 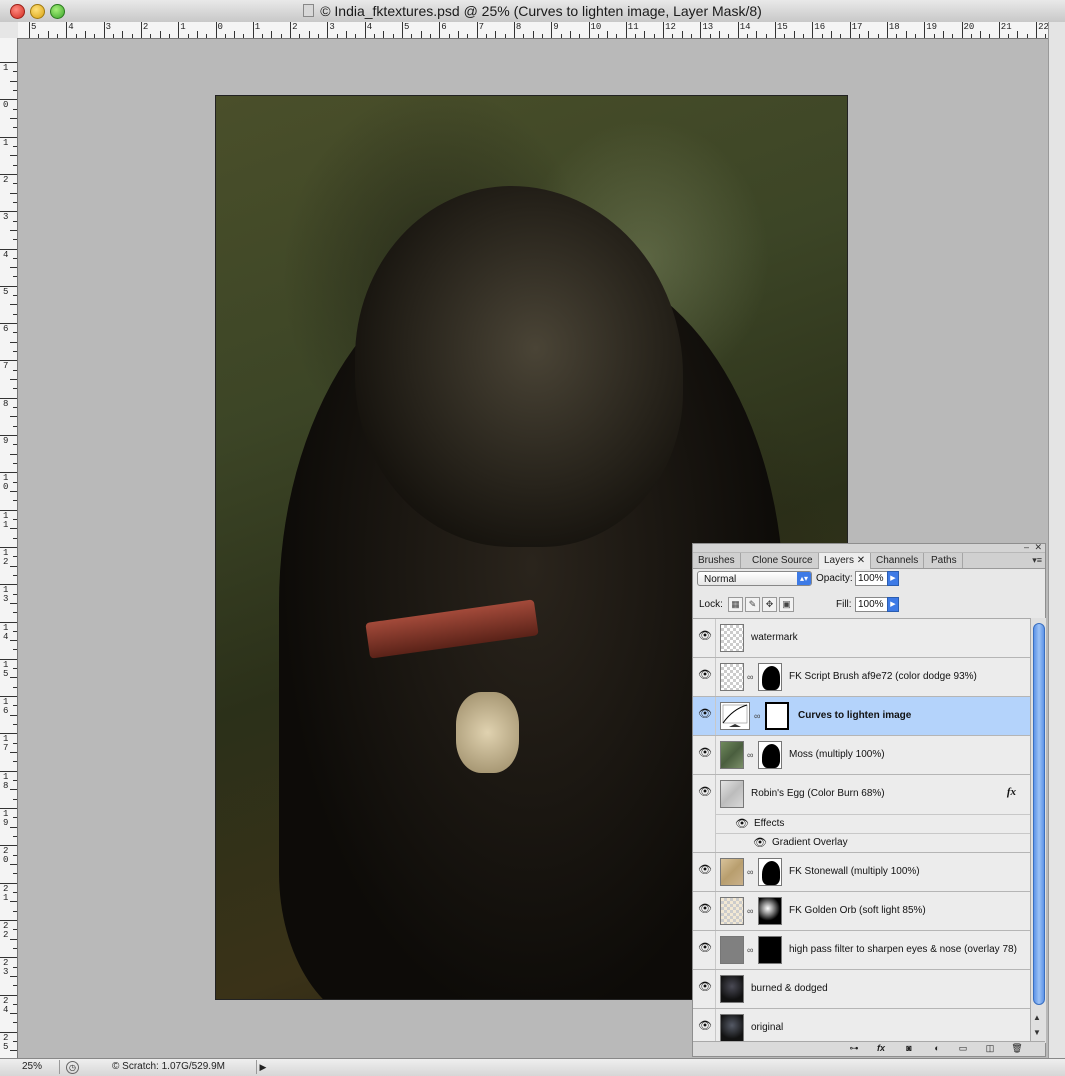 I want to click on layer-row-curves: 👁 ∞ Curves to lighten image, so click(x=861, y=716).